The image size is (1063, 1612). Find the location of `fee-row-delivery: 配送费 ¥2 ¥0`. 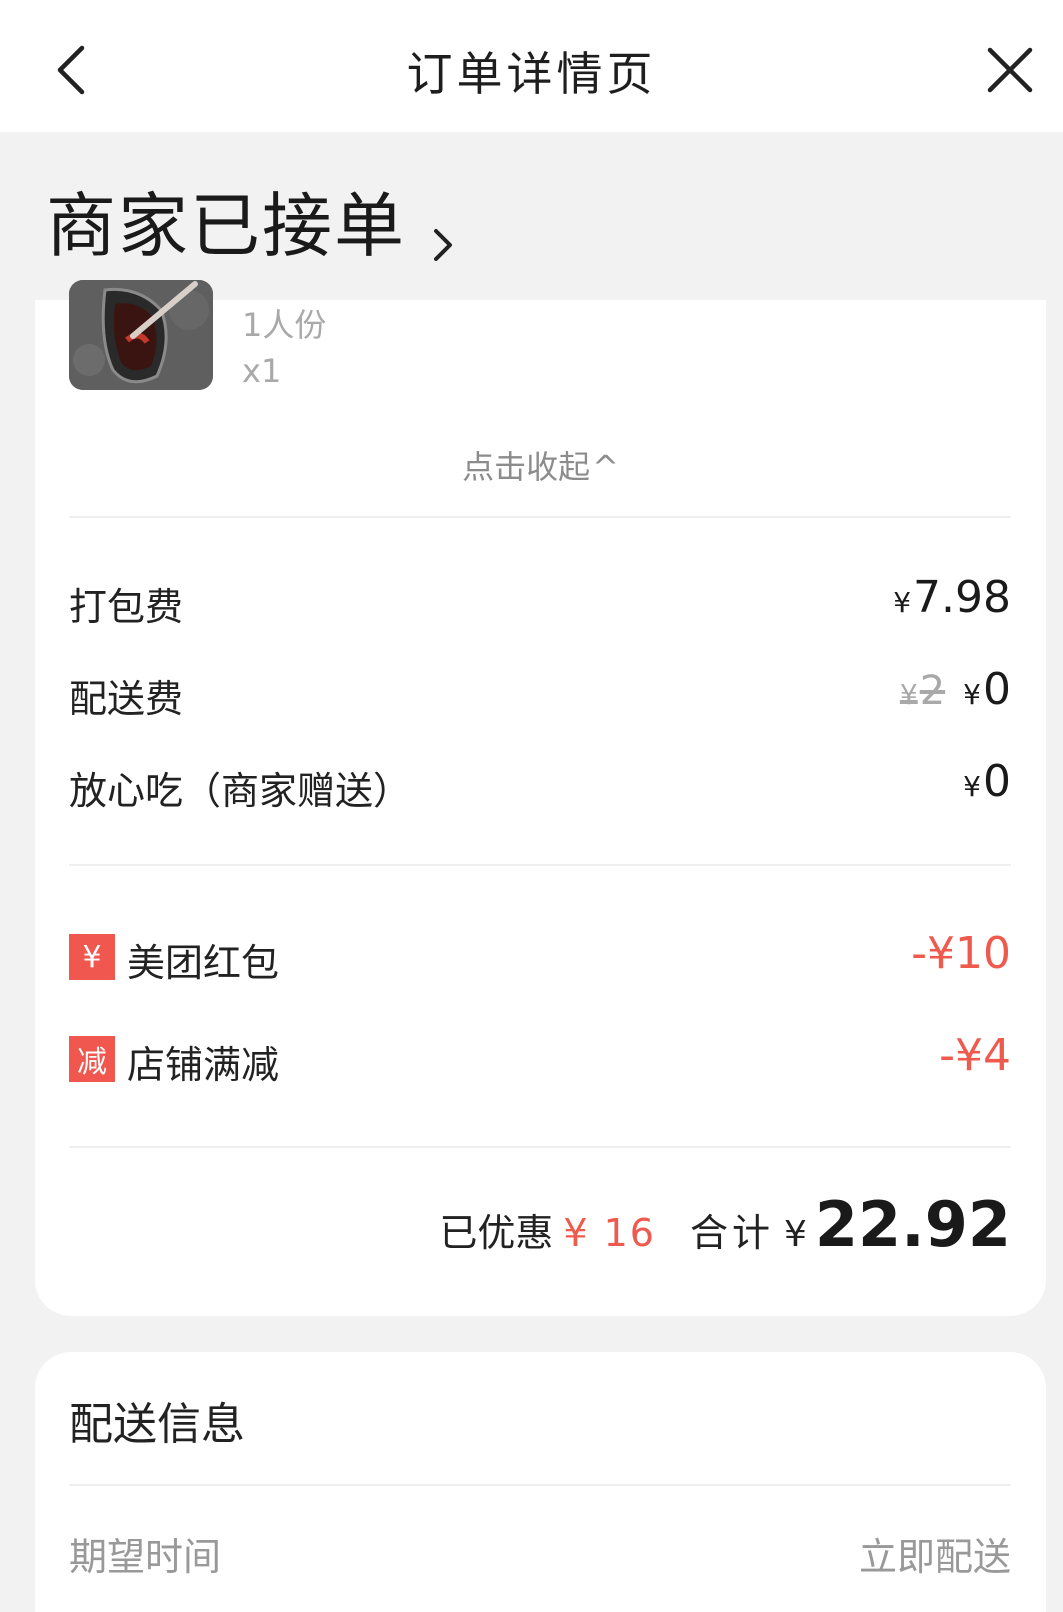

fee-row-delivery: 配送费 ¥2 ¥0 is located at coordinates (540, 692).